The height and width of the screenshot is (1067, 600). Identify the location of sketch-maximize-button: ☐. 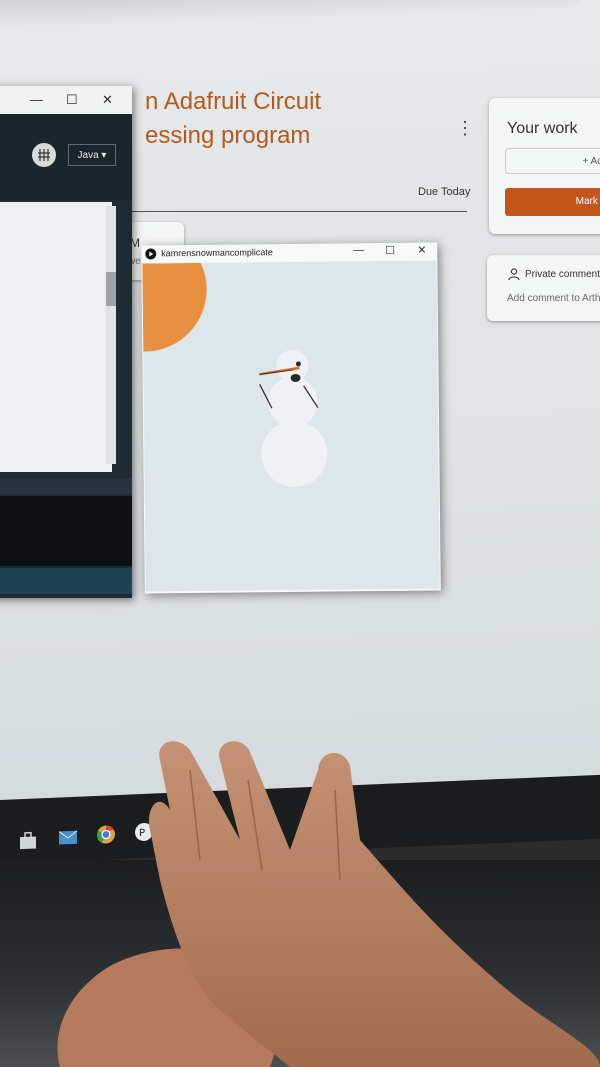
(390, 250).